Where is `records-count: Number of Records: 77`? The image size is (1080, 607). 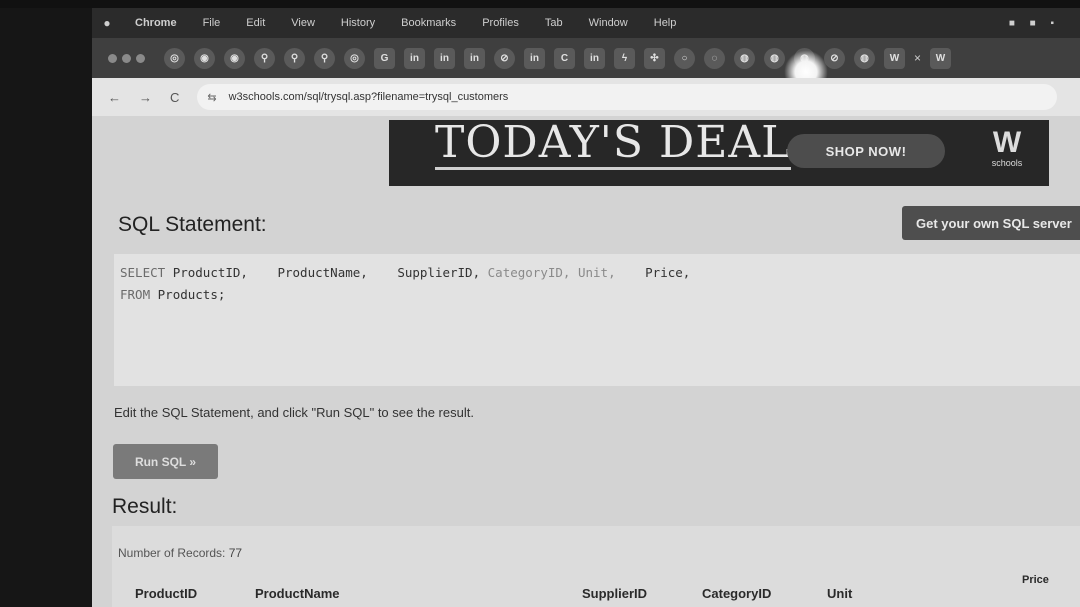
records-count: Number of Records: 77 is located at coordinates (180, 553).